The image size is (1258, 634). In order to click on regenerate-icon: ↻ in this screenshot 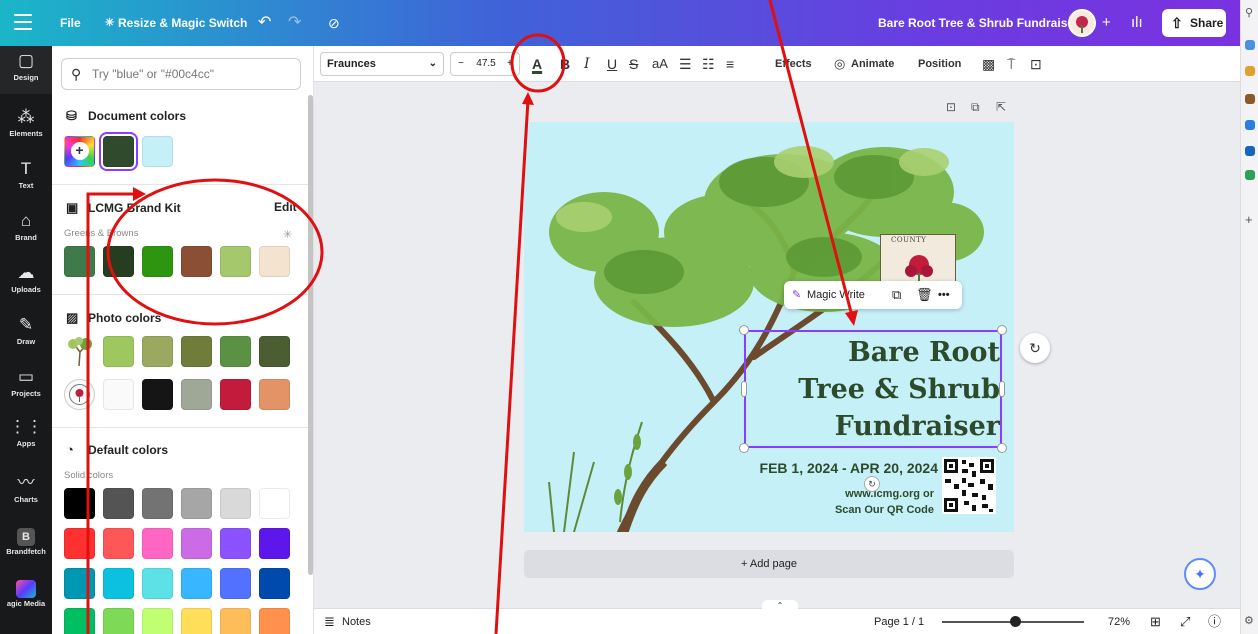, I will do `click(1035, 348)`.